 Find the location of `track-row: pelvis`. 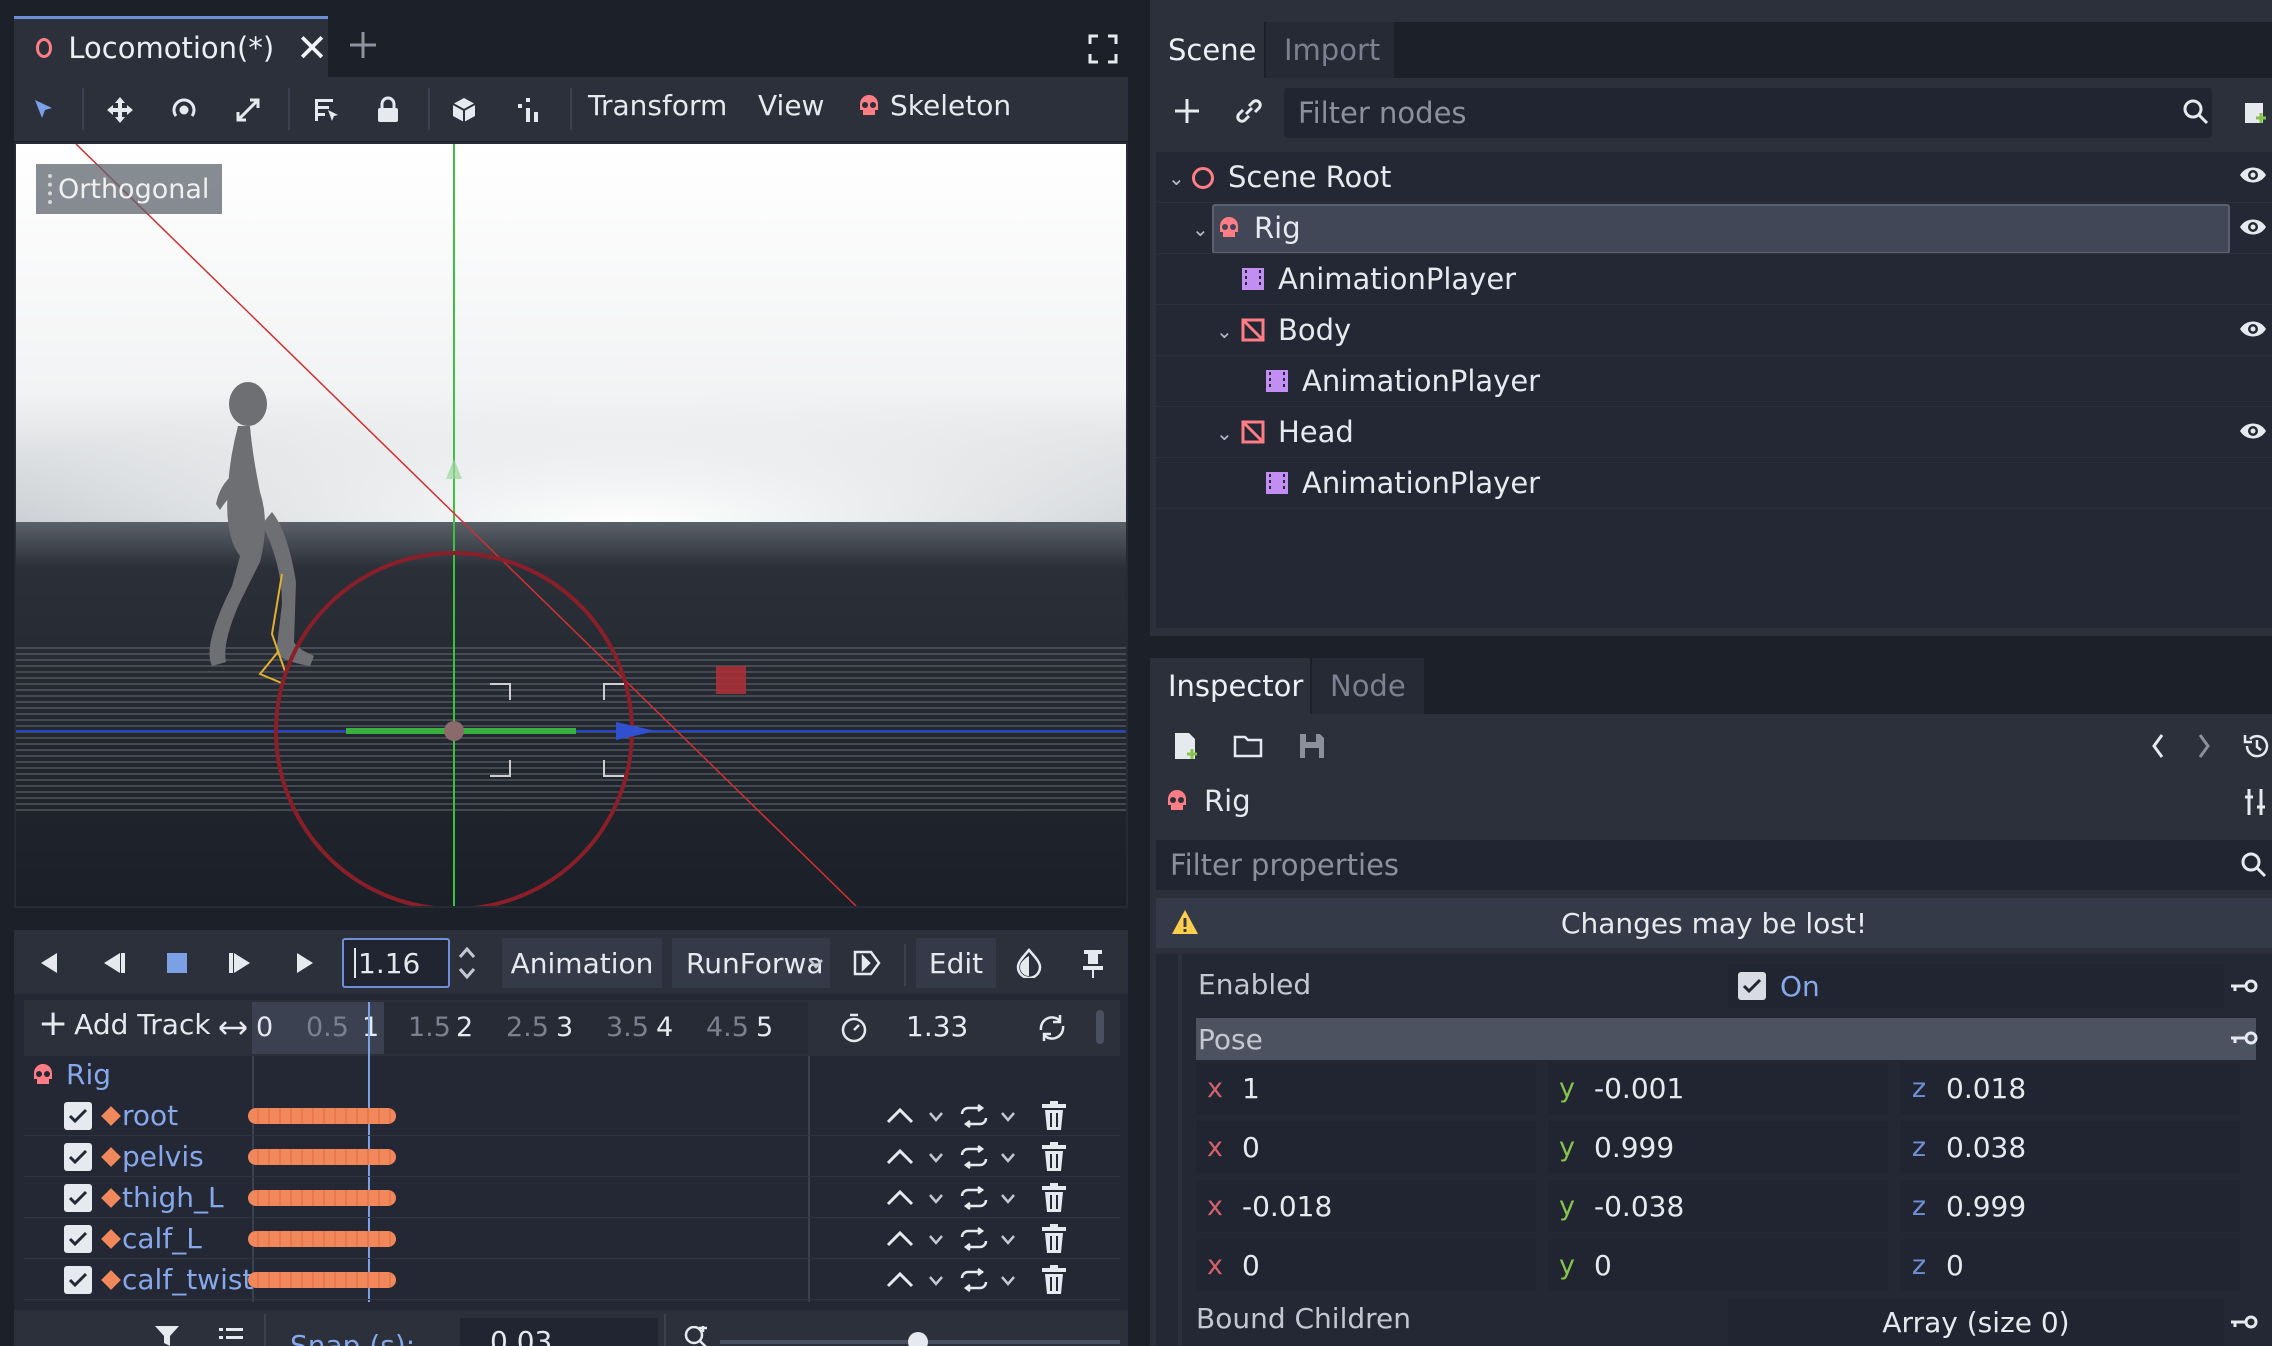

track-row: pelvis is located at coordinates (572, 1157).